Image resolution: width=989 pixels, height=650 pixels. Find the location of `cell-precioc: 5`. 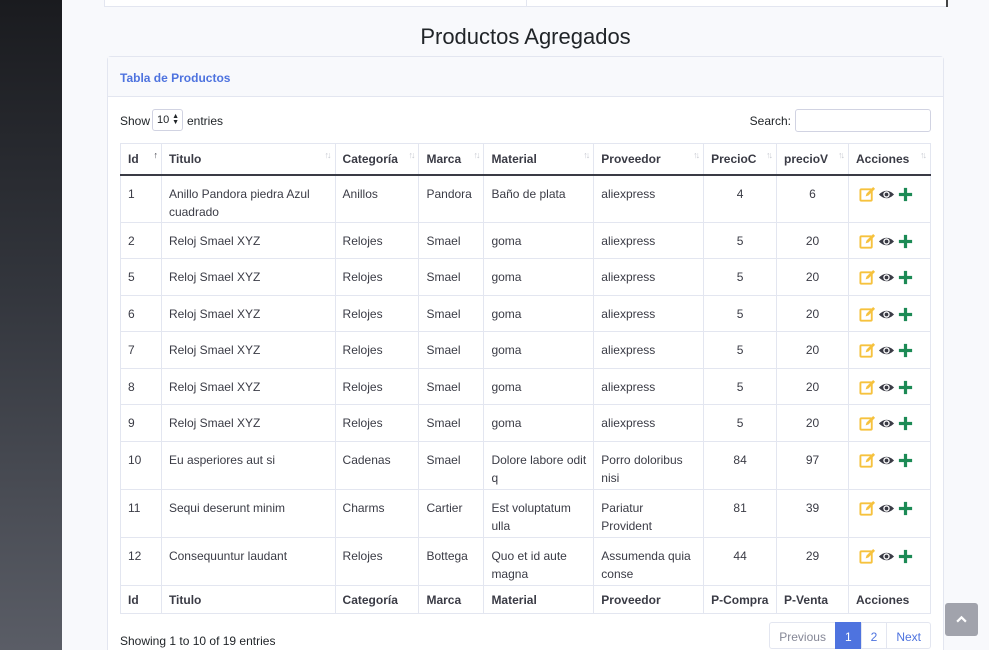

cell-precioc: 5 is located at coordinates (740, 277).